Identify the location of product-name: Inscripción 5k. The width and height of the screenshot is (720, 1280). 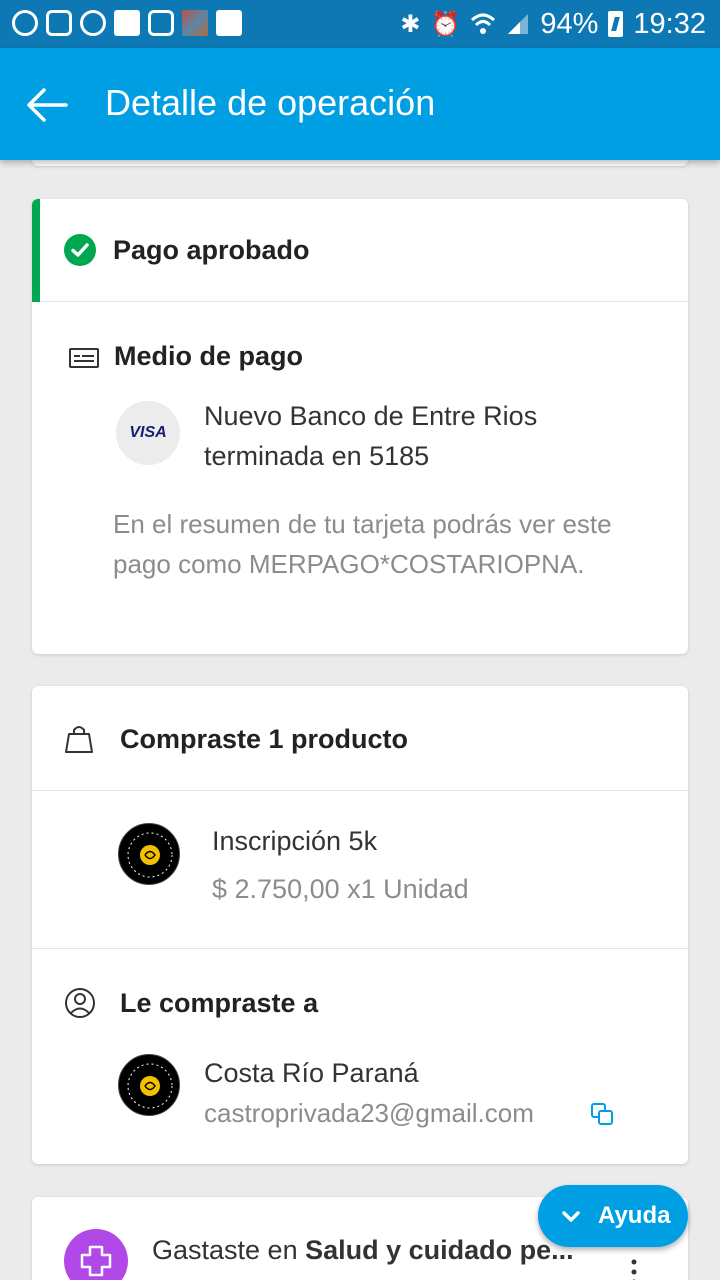
(295, 841).